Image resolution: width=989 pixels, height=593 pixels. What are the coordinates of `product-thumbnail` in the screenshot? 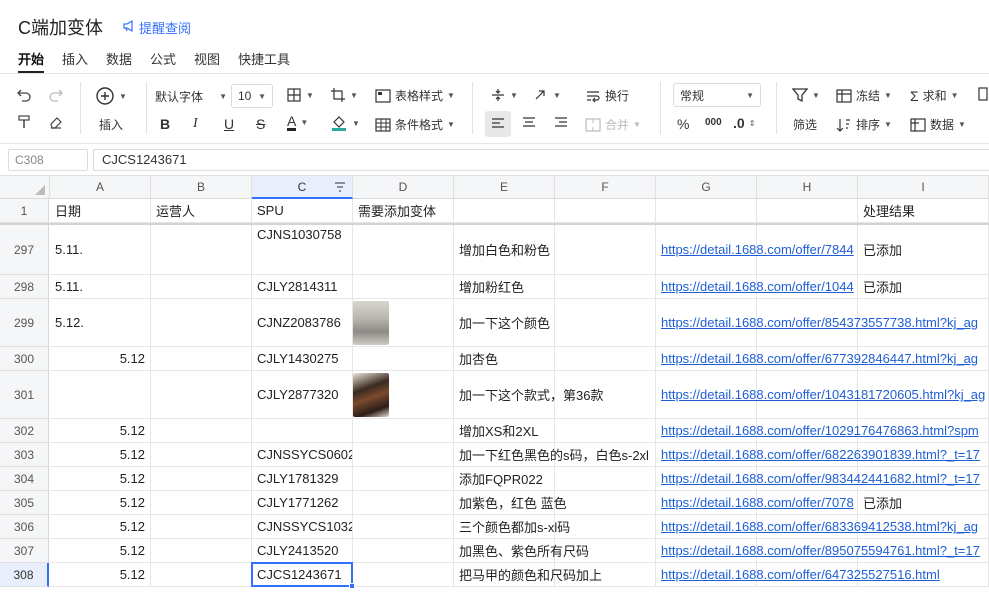 It's located at (371, 322).